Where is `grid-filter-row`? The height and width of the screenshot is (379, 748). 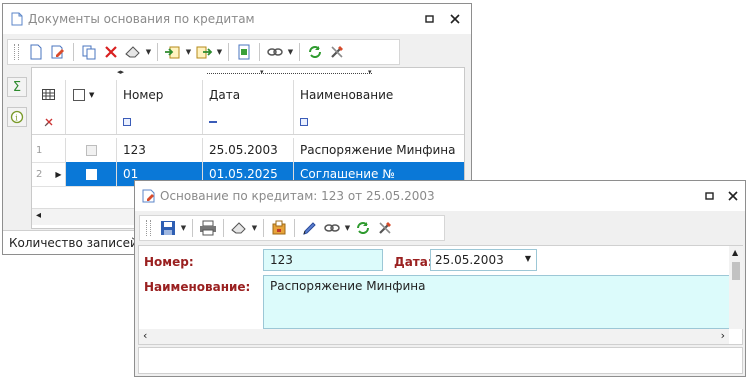
grid-filter-row is located at coordinates (248, 122).